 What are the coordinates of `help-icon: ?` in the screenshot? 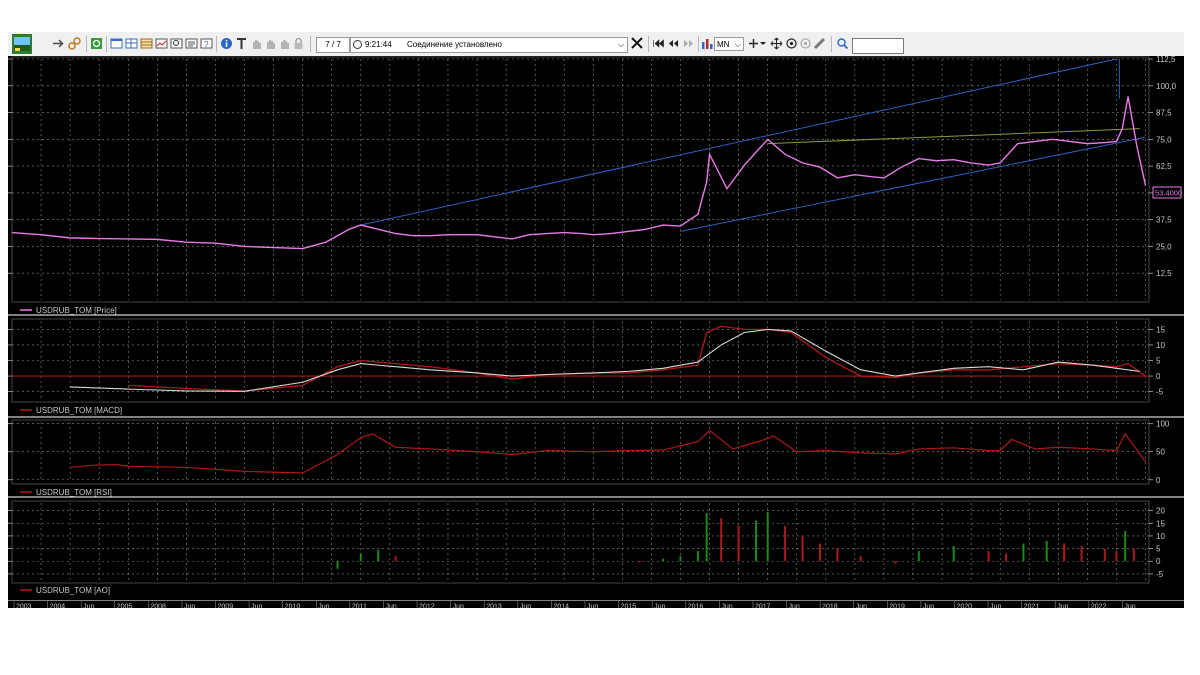 It's located at (206, 43).